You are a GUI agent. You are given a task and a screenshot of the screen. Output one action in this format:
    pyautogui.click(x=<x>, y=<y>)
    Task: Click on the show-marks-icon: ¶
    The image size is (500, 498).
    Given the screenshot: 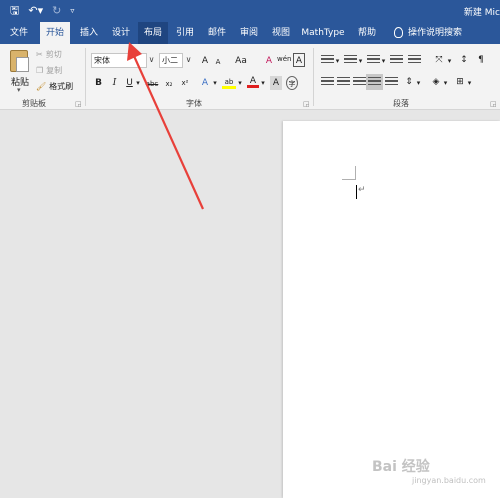 What is the action you would take?
    pyautogui.click(x=481, y=60)
    